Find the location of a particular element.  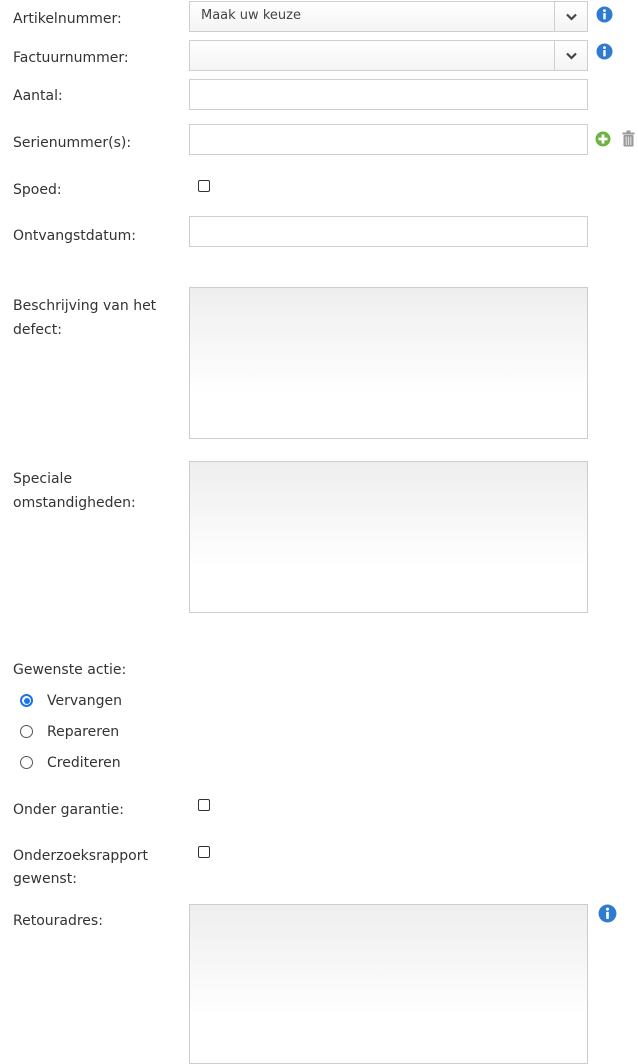

retouradres-label: Retouradres: is located at coordinates (58, 921).